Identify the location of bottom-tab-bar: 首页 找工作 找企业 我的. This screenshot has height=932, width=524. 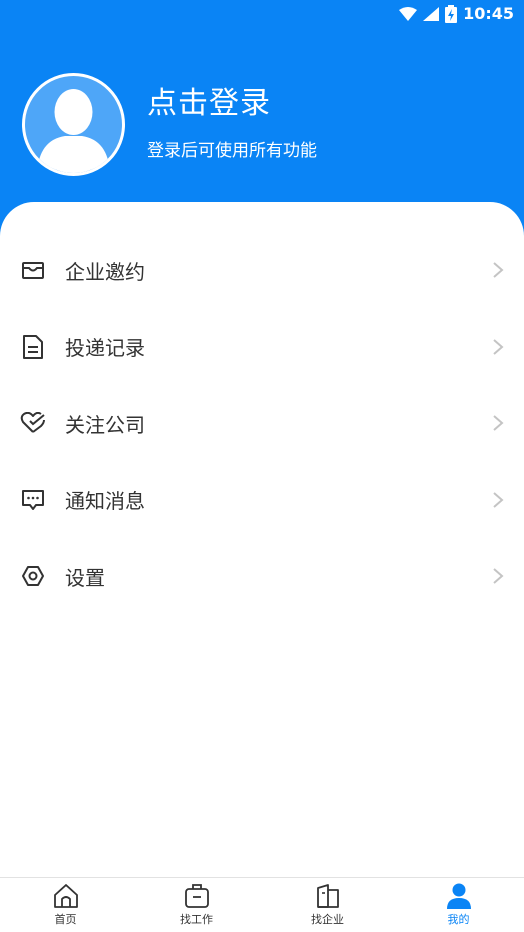
(262, 904).